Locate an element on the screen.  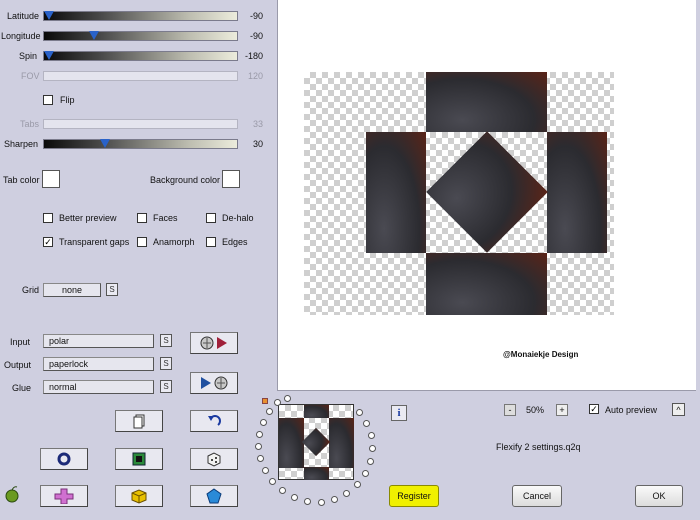
ring-icon is located at coordinates (64, 459).